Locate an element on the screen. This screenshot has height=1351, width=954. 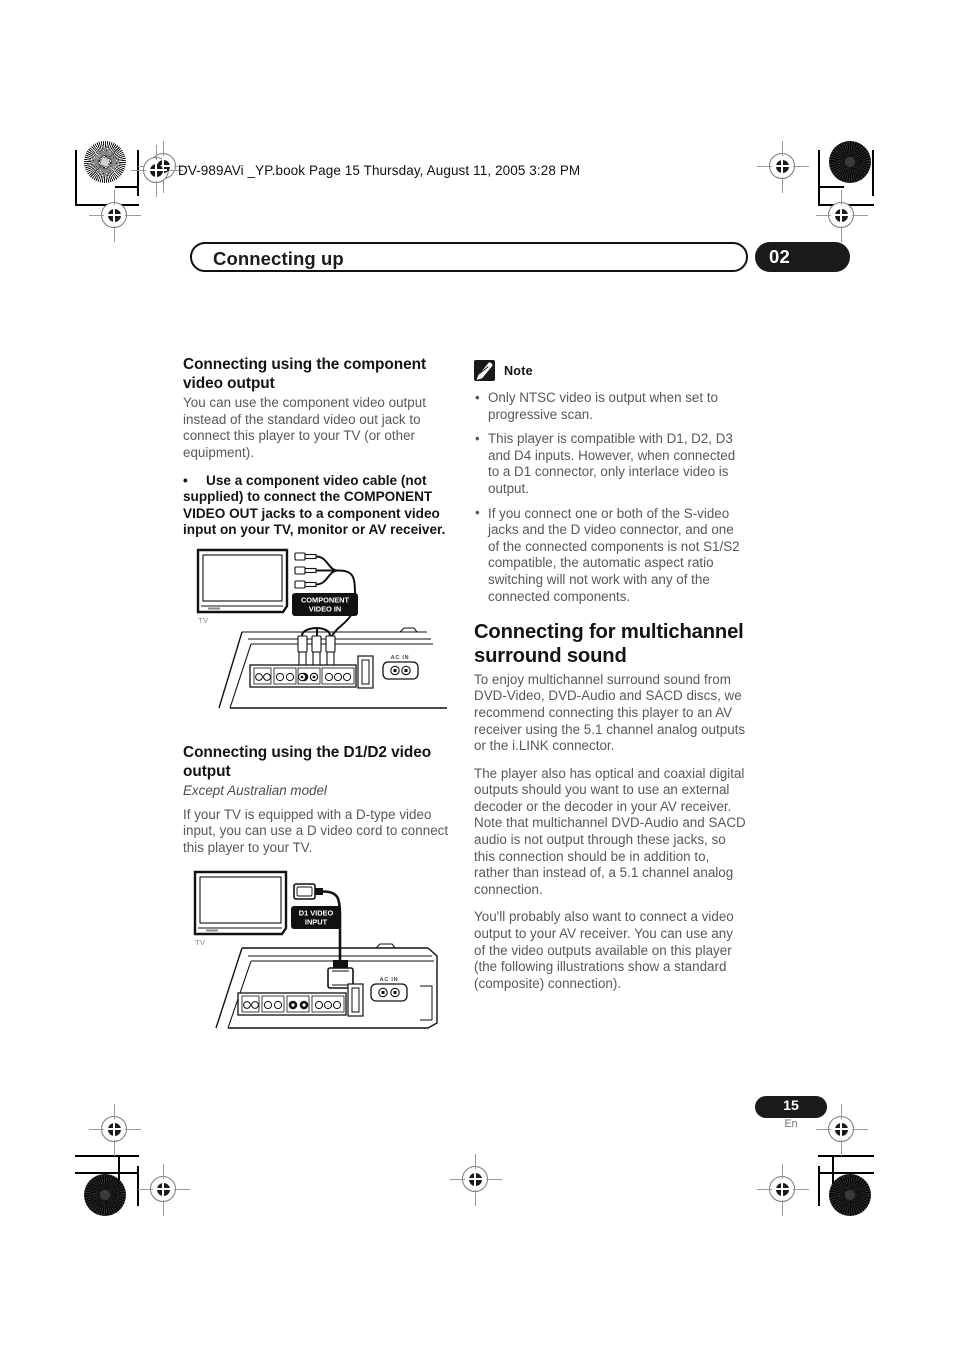
figure-d1-video-connection: TV D1 VIDEO INPUT AC IN is located at coordinates (319, 954).